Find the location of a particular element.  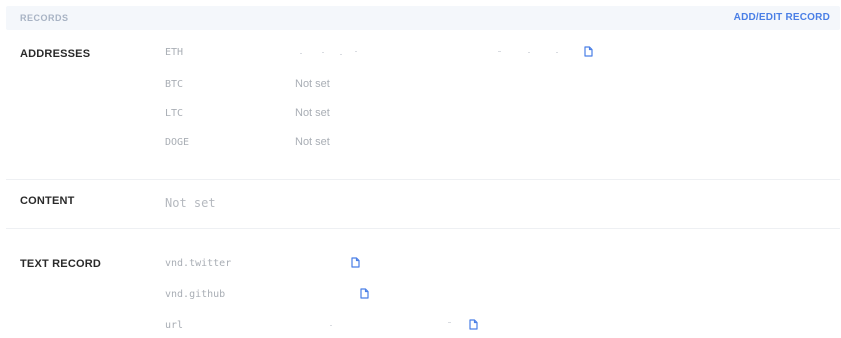

text-key-url: url is located at coordinates (174, 325).